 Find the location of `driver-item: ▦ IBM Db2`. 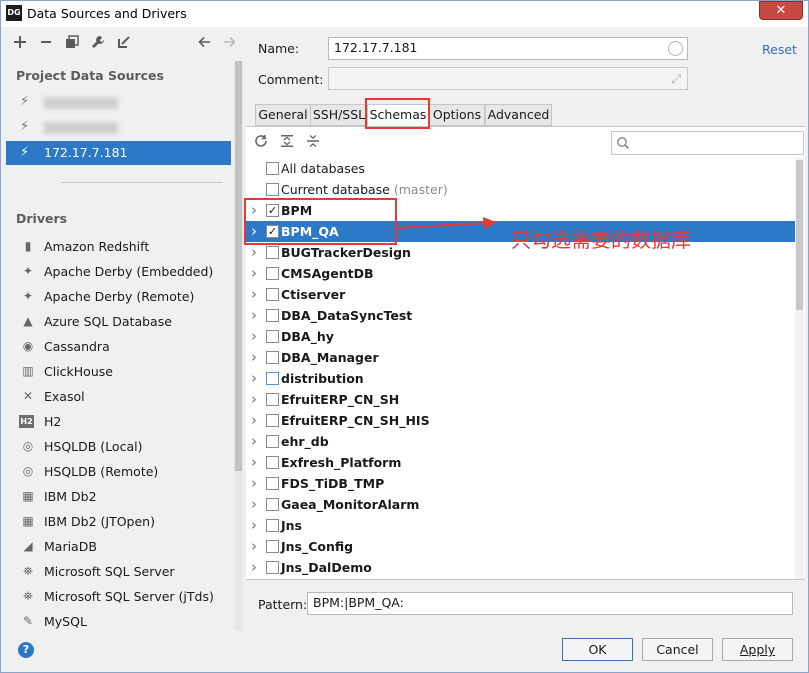

driver-item: ▦ IBM Db2 is located at coordinates (123, 496).